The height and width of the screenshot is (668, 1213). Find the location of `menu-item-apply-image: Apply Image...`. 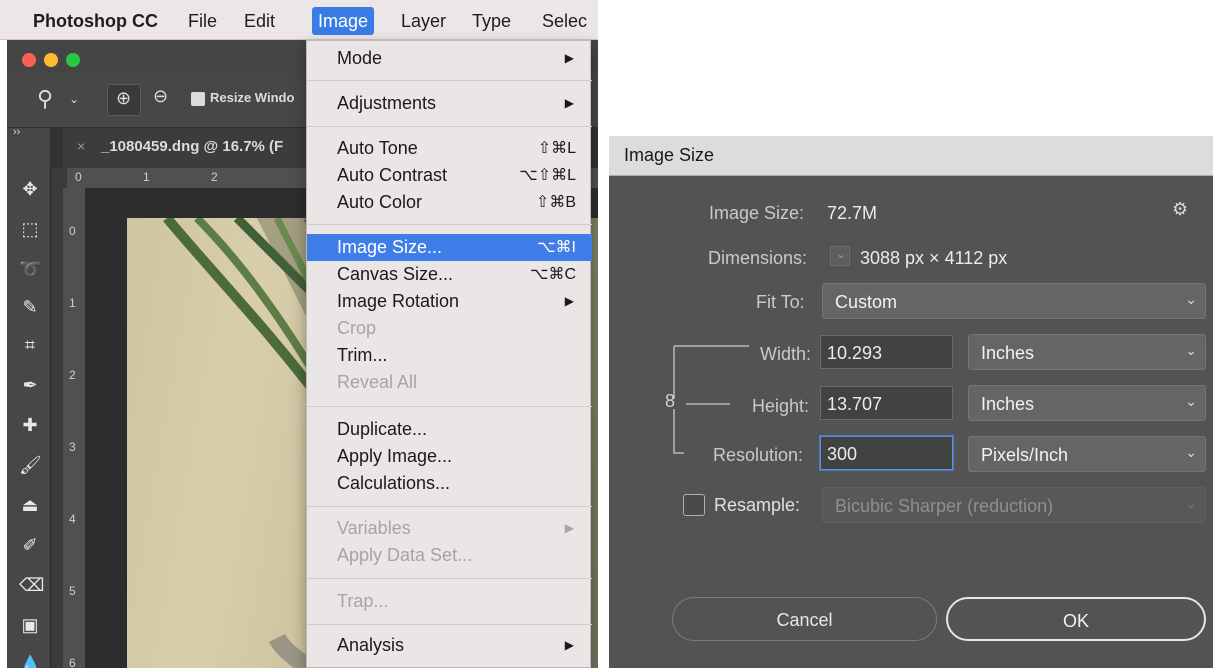

menu-item-apply-image: Apply Image... is located at coordinates (449, 456).